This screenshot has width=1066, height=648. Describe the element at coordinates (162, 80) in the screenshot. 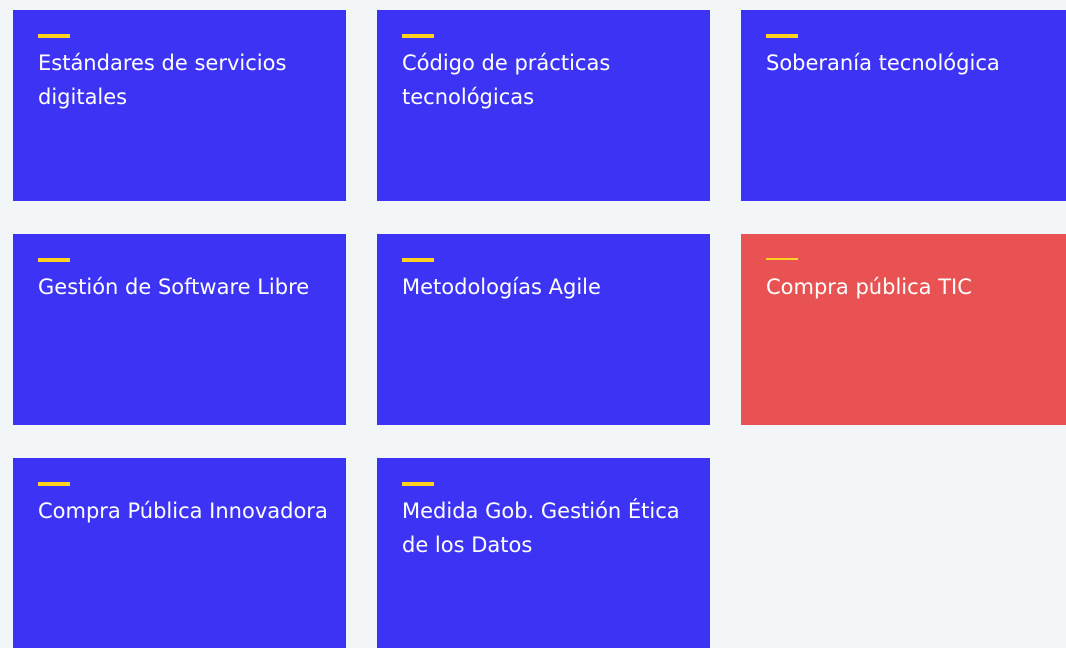

I see `tile-title: Estándares de servicios digitales` at that location.